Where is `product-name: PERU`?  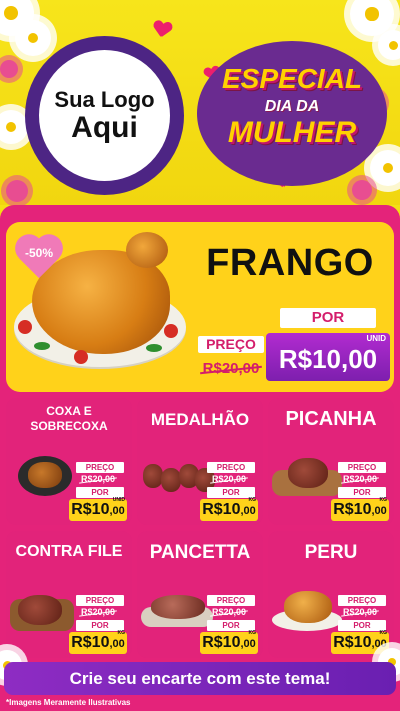
product-name: PERU is located at coordinates (331, 552).